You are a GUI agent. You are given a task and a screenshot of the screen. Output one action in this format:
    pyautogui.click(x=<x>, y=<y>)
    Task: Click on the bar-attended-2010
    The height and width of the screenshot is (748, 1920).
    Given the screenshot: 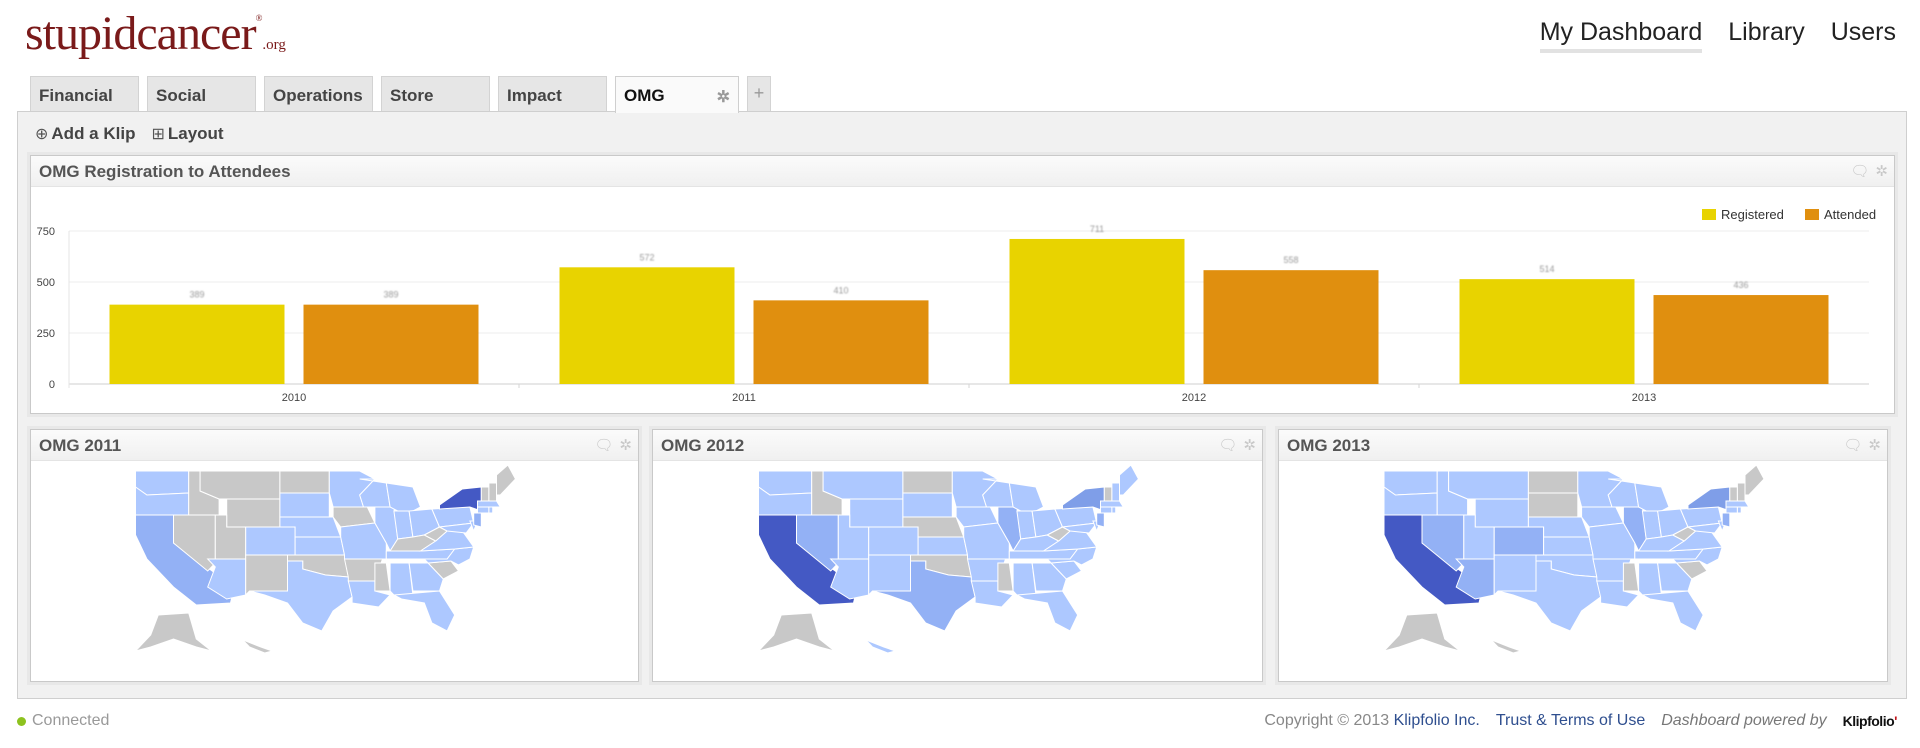 What is the action you would take?
    pyautogui.click(x=391, y=344)
    